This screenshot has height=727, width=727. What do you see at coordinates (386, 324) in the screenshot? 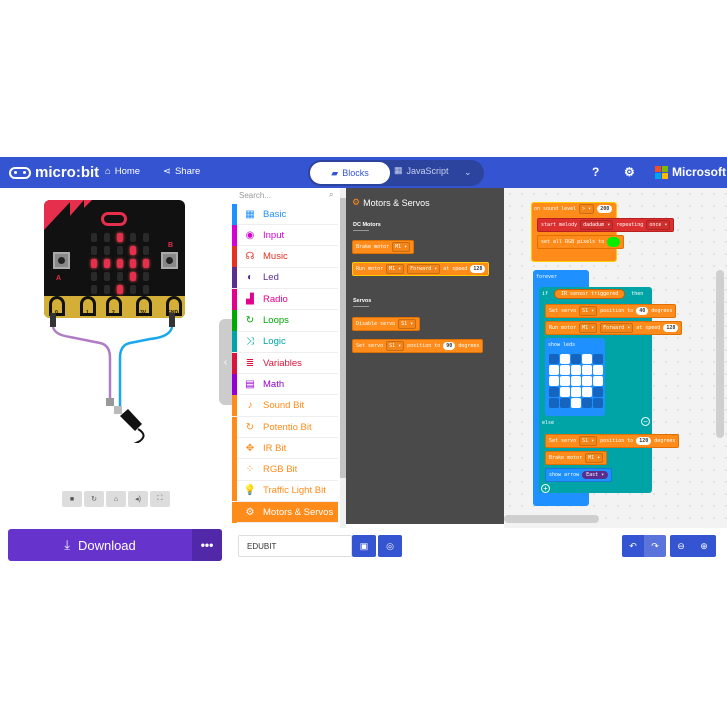
I see `block-disable-servo: Disable servo S1 ▾` at bounding box center [386, 324].